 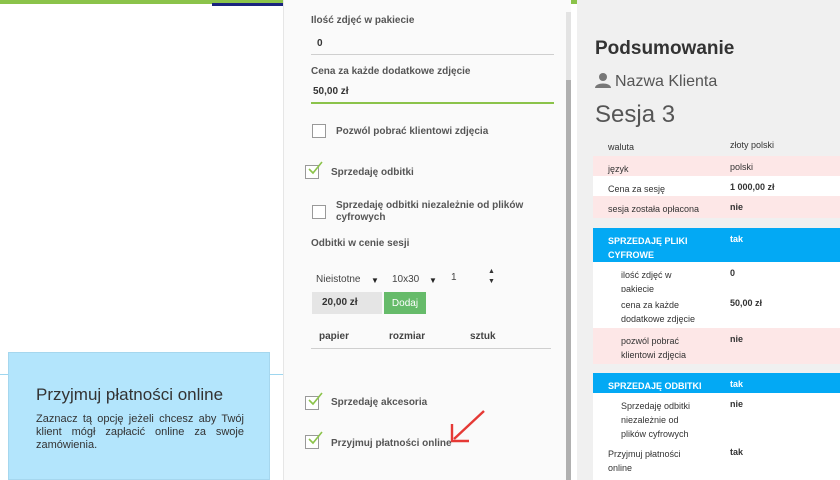 What do you see at coordinates (360, 243) in the screenshot?
I see `prints-in-price-label: Odbitki w cenie sesji` at bounding box center [360, 243].